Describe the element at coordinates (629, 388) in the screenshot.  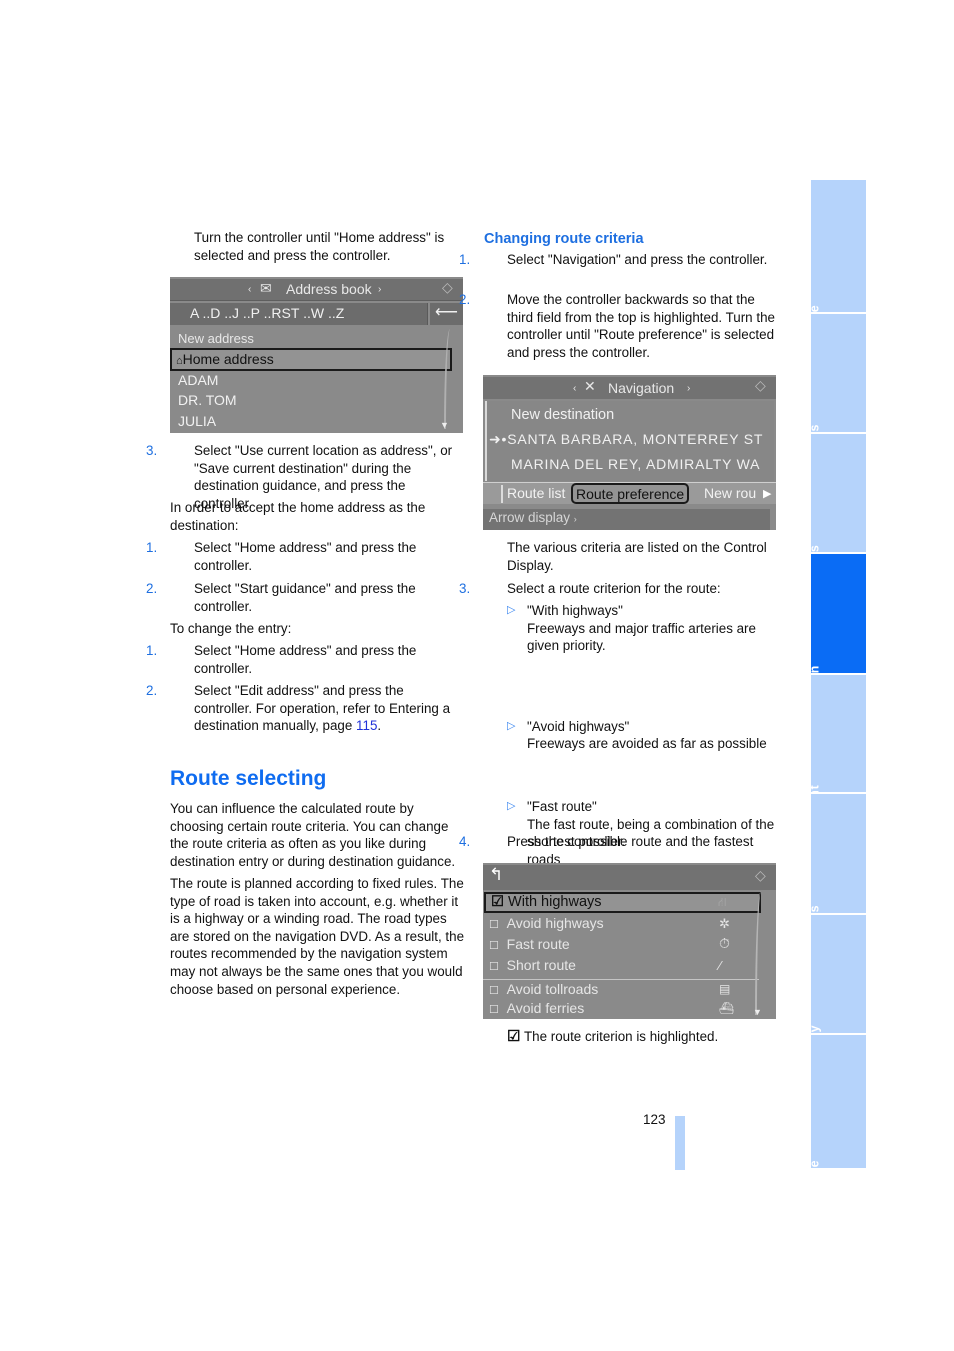
I see `screen-header: ‹ ✕ Navigation › ◇` at that location.